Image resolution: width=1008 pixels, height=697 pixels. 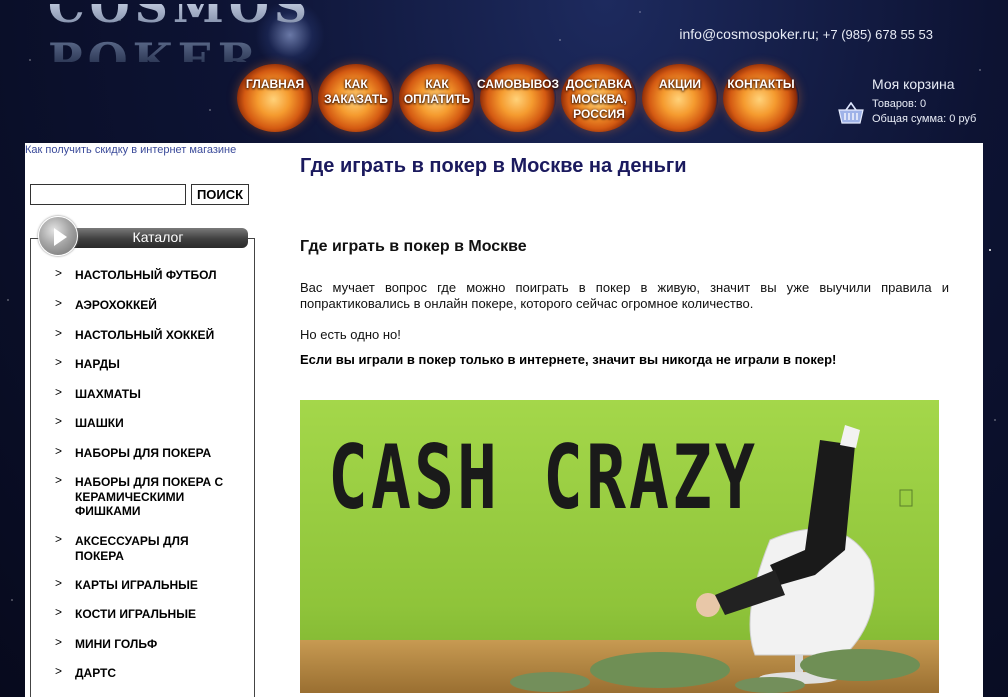 I want to click on nav-contacts: КОНТАКТЫ, so click(x=761, y=98).